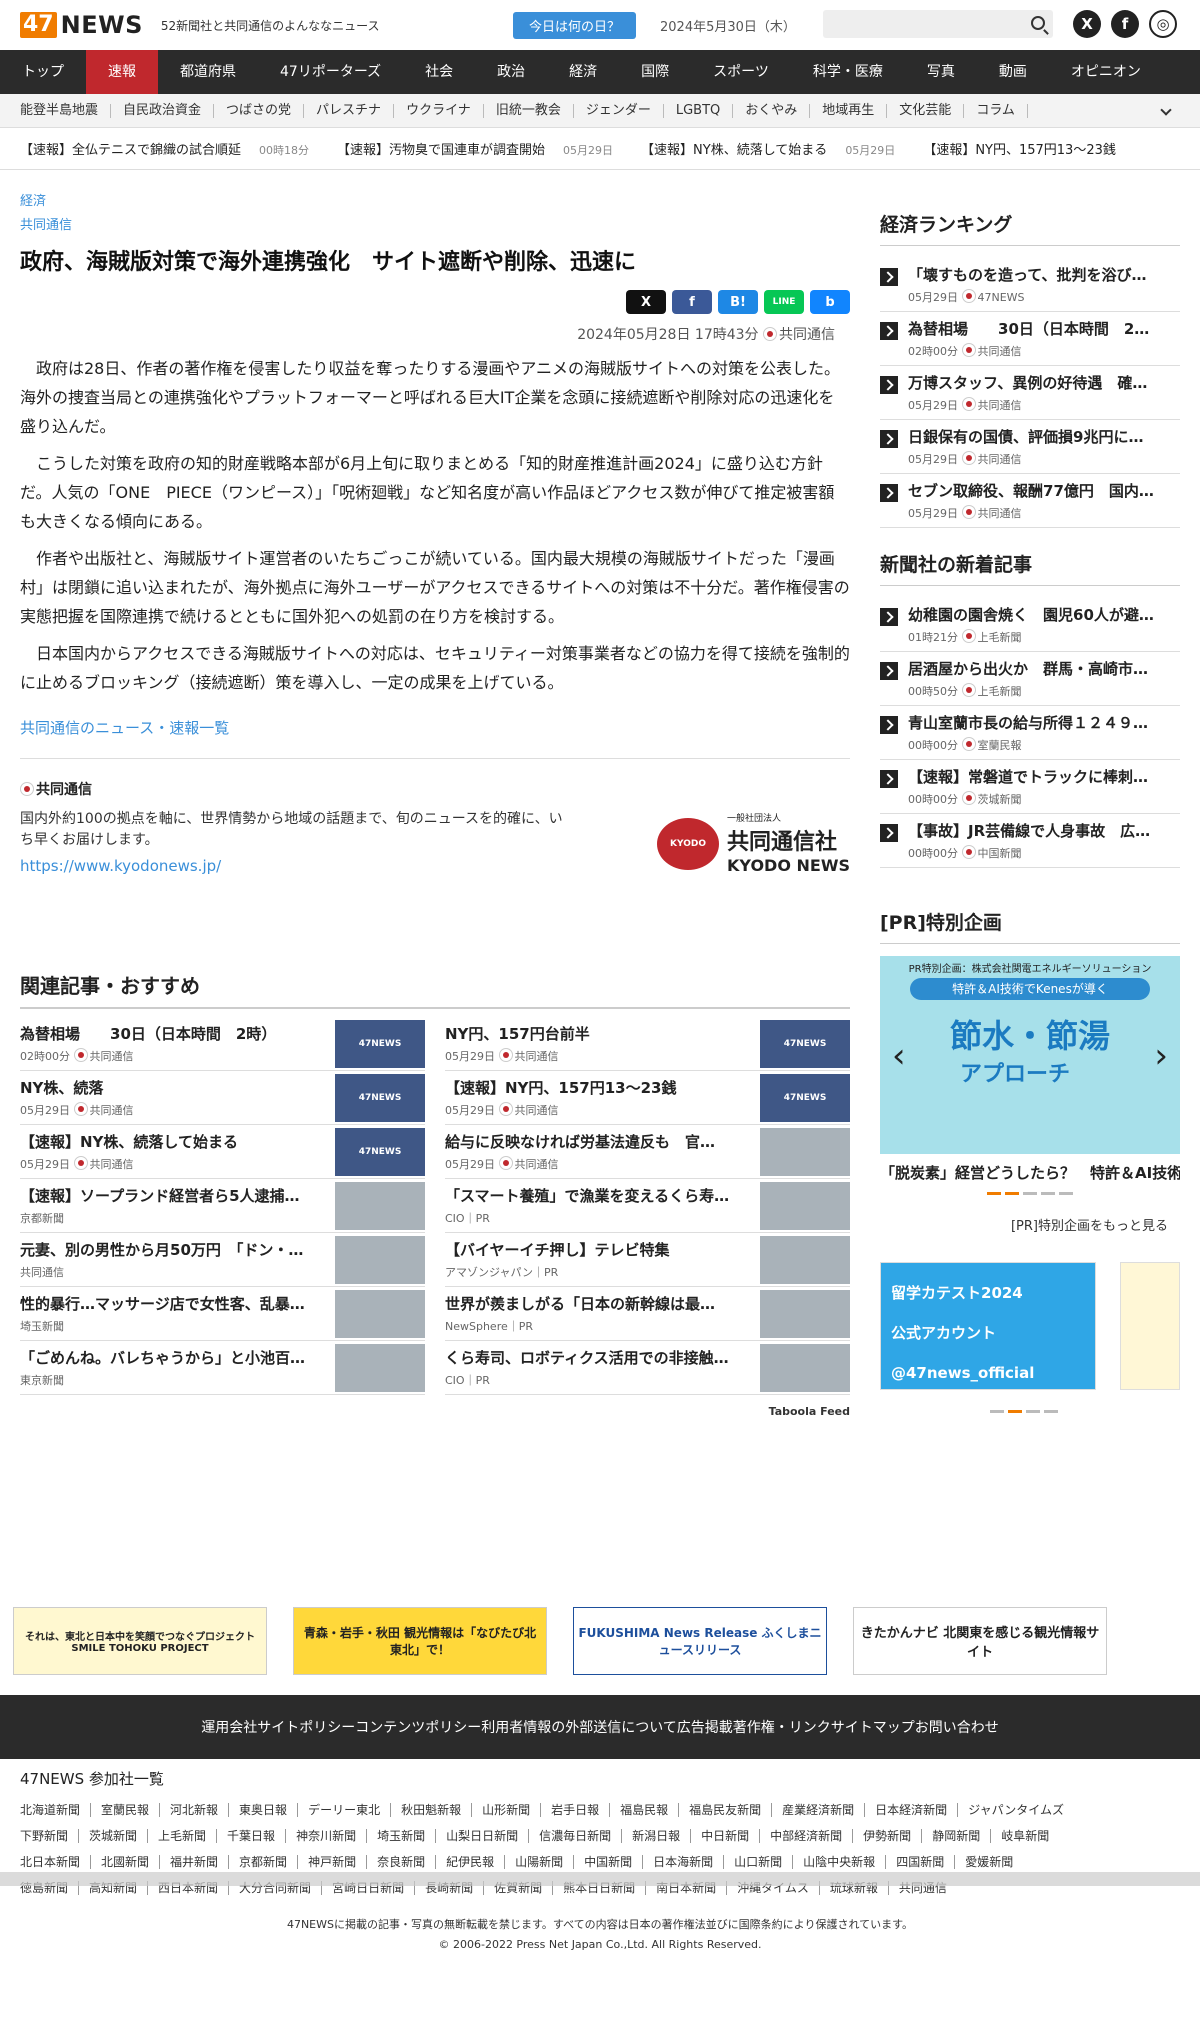 This screenshot has height=2042, width=1200. Describe the element at coordinates (1030, 841) in the screenshot. I see `newest-item: 【事故】JR芸備線で人身事故 広… 00時00分 中国新聞` at that location.